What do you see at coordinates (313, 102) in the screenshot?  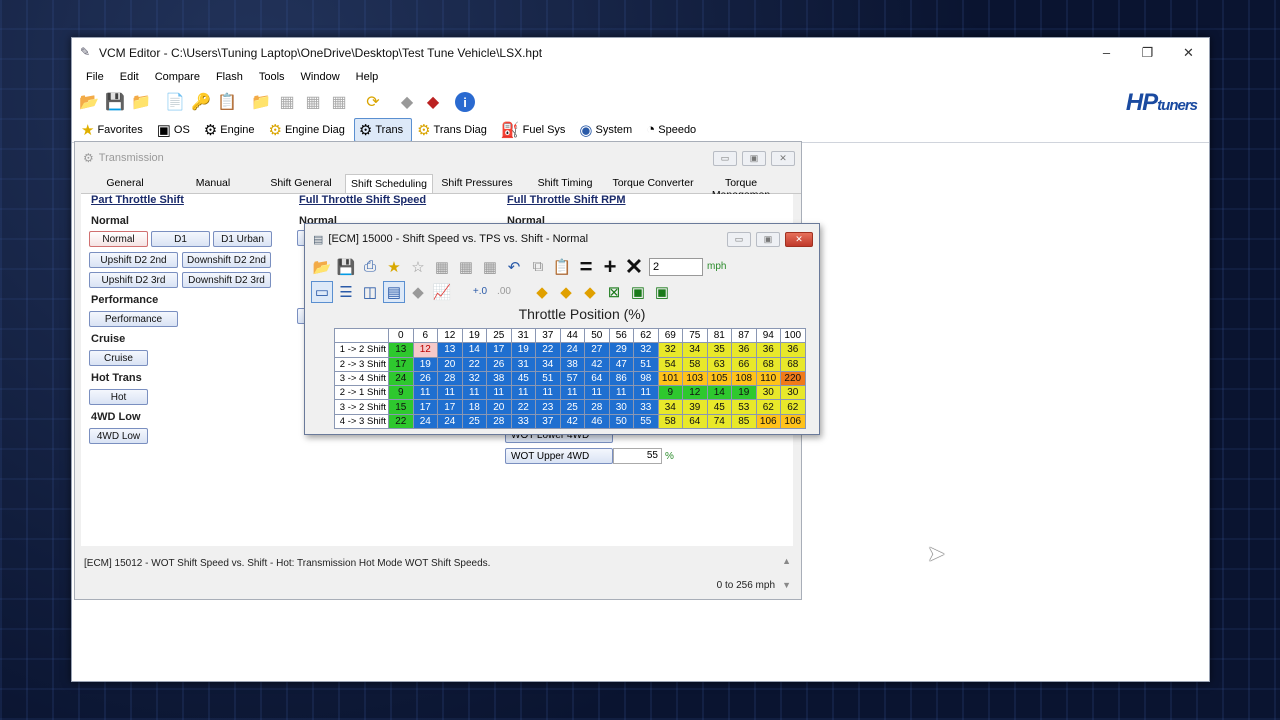 I see `table-b-icon: ▦` at bounding box center [313, 102].